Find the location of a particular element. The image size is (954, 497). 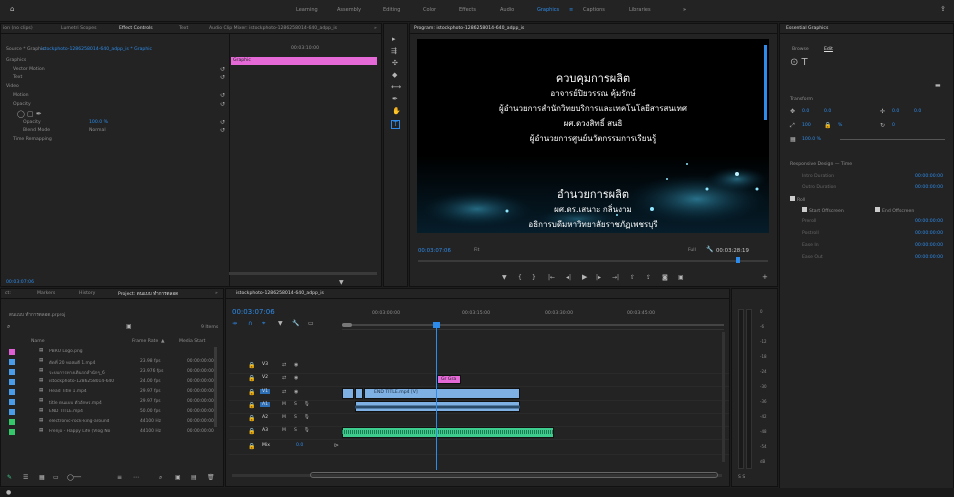

preroll-value: 00:00:00:00 is located at coordinates (929, 221).